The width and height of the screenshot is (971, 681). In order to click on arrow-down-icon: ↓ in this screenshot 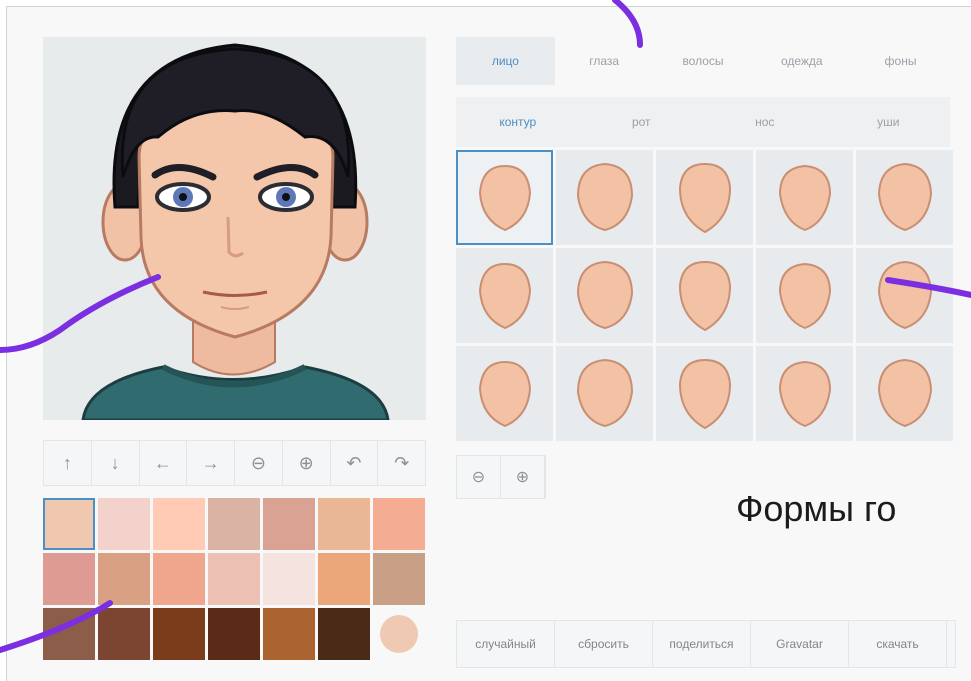, I will do `click(116, 463)`.